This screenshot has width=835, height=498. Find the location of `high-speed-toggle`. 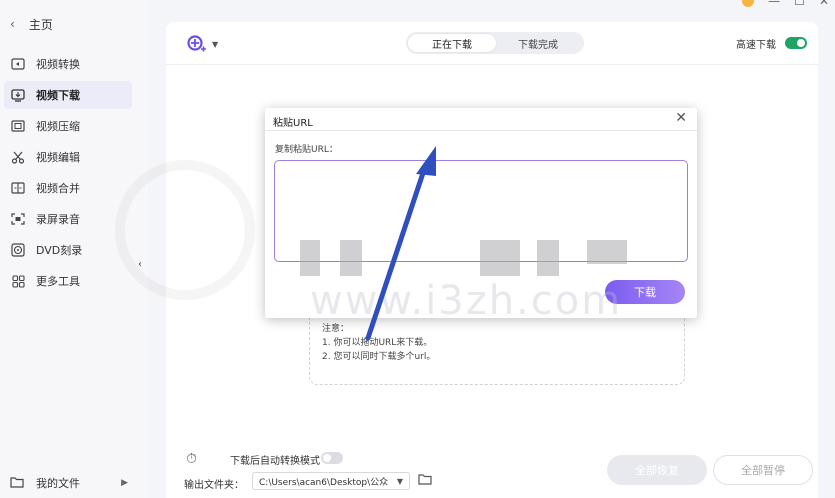

high-speed-toggle is located at coordinates (796, 43).